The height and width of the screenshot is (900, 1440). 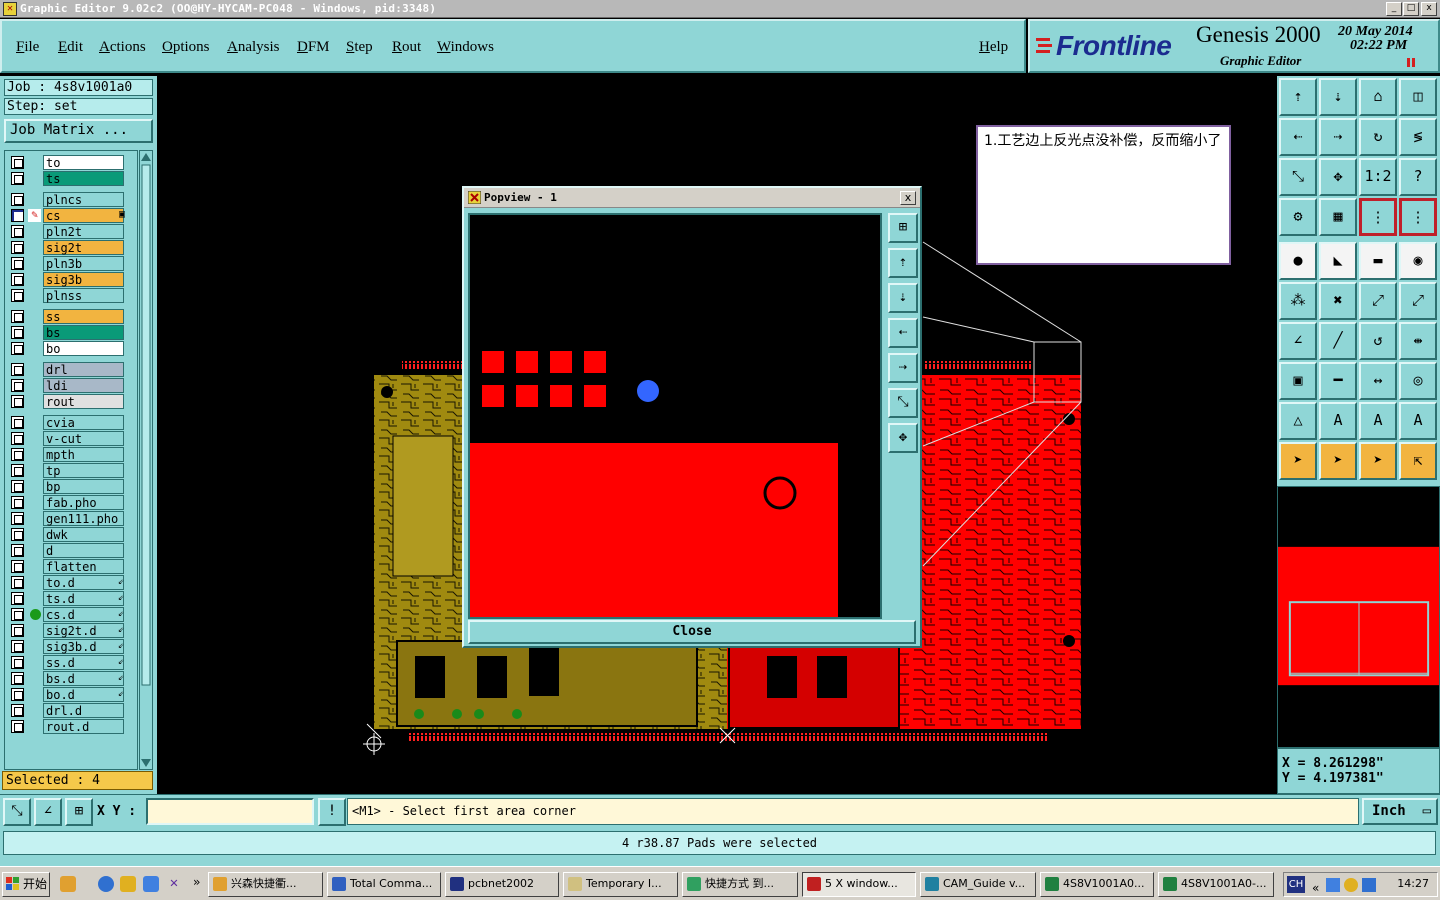 What do you see at coordinates (1418, 217) in the screenshot?
I see `layer-compare-icon: ⋮` at bounding box center [1418, 217].